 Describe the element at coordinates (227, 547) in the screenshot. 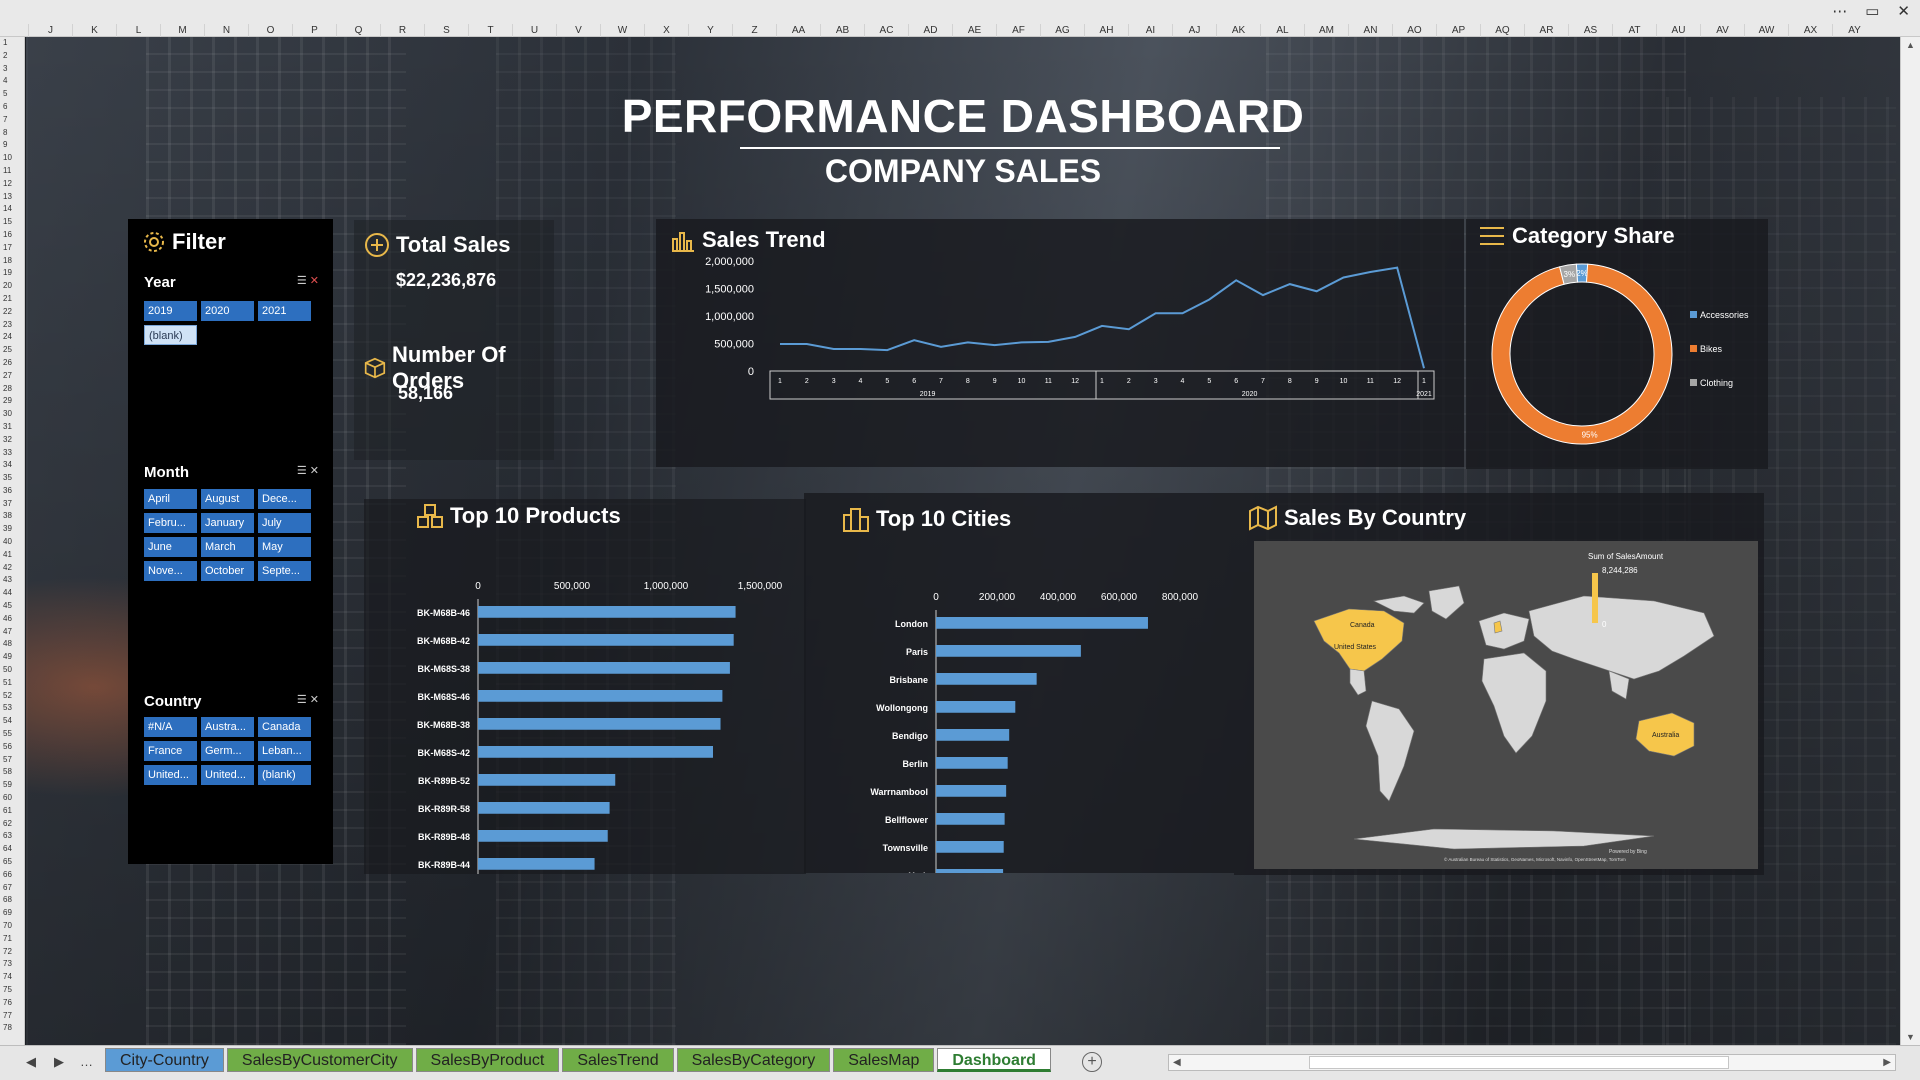

I see `month-slicer-item: March` at that location.